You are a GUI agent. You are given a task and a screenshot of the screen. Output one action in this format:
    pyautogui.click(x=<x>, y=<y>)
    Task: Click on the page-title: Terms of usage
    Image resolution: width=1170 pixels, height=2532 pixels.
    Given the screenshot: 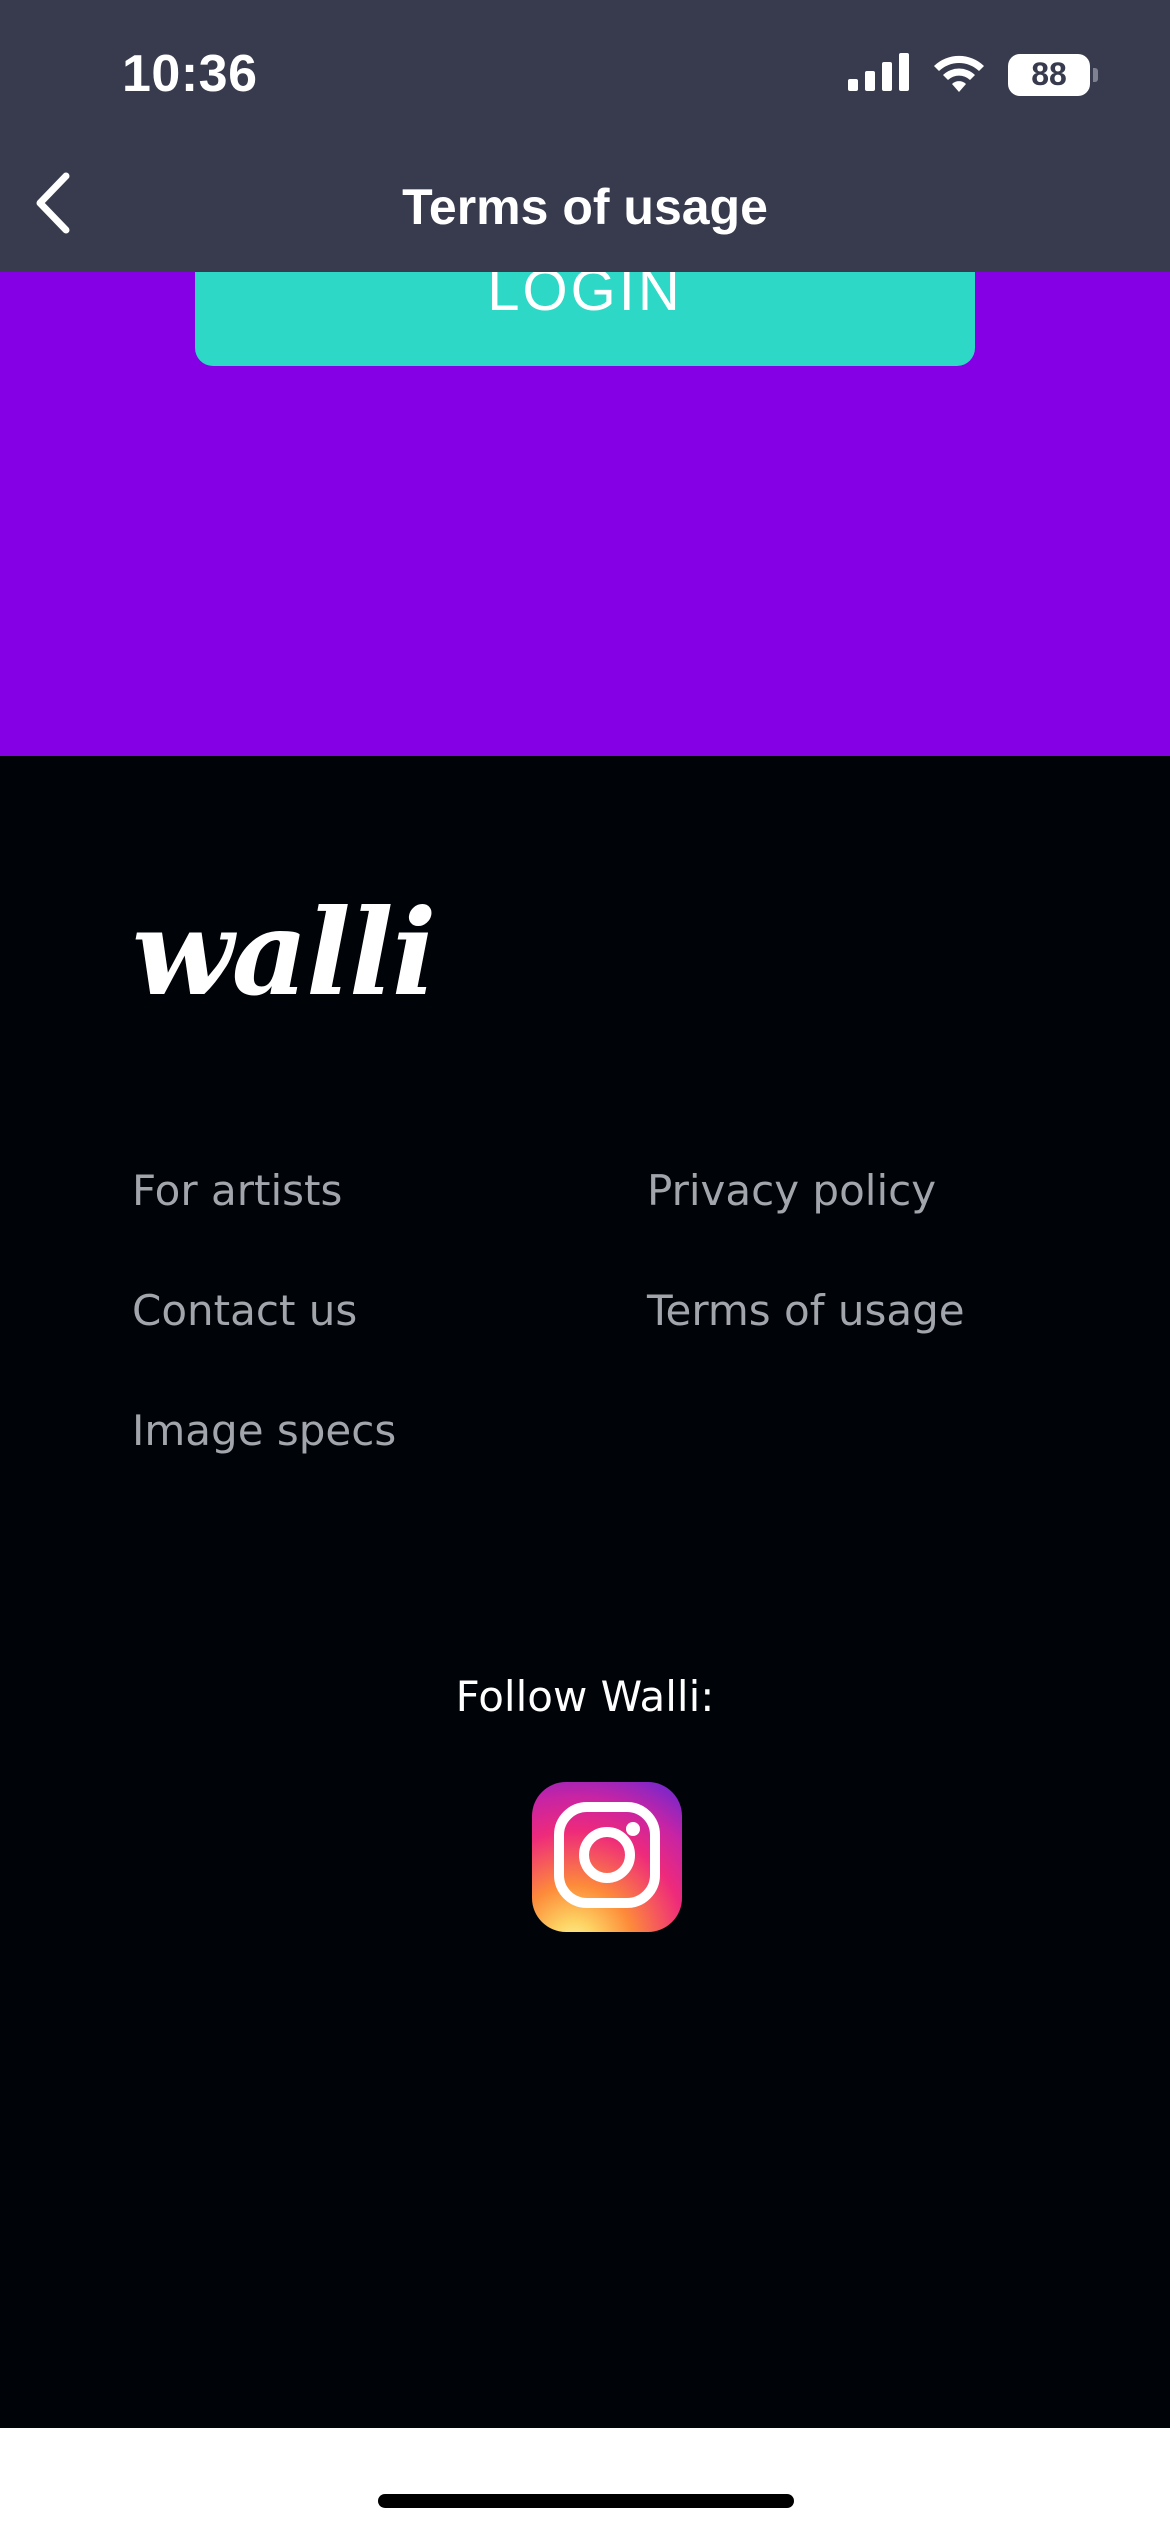 What is the action you would take?
    pyautogui.click(x=585, y=207)
    